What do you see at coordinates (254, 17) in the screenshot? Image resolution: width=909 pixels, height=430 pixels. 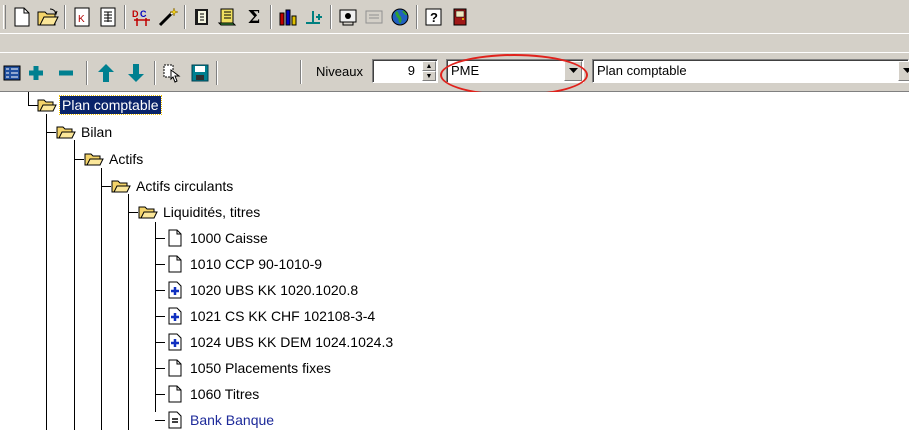 I see `sigma-icon: Σ` at bounding box center [254, 17].